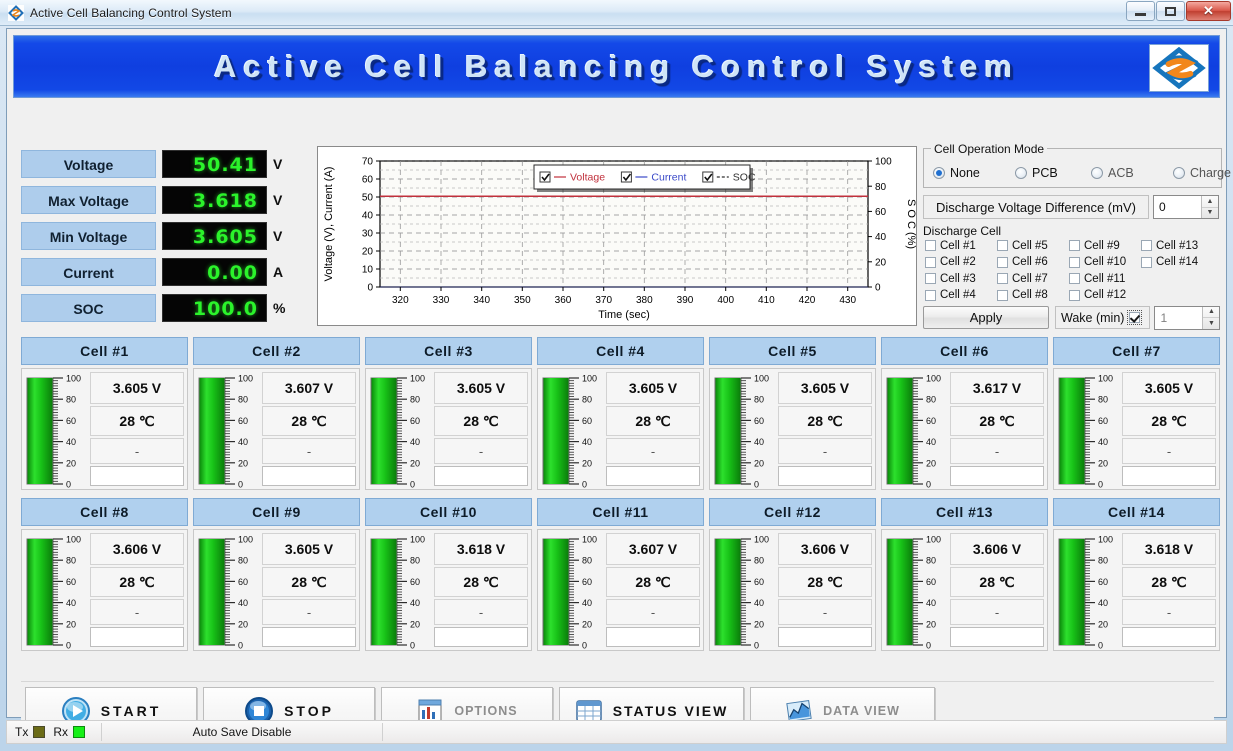 This screenshot has height=751, width=1233. What do you see at coordinates (1177, 207) in the screenshot?
I see `discharge-voltage-difference-value: 0` at bounding box center [1177, 207].